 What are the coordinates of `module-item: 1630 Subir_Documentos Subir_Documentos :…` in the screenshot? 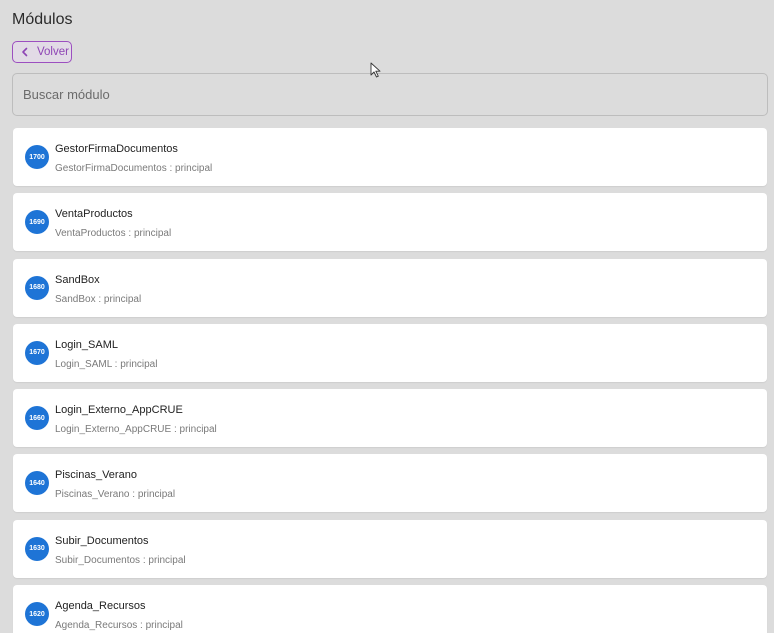 It's located at (390, 548).